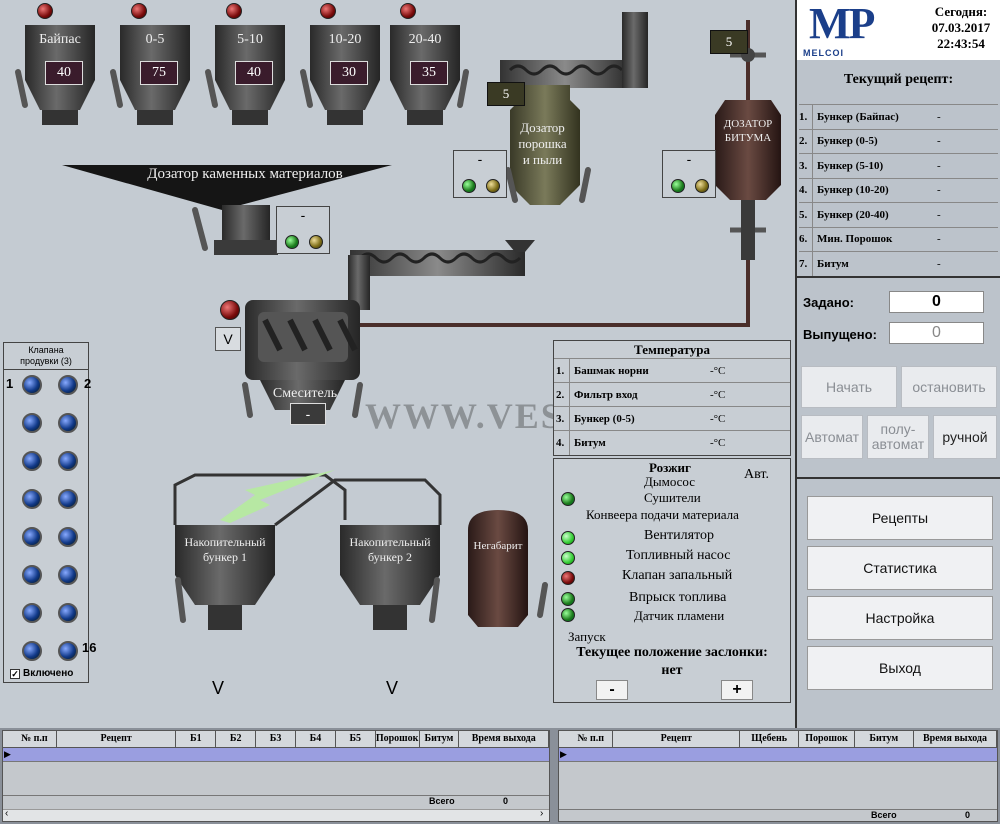  Describe the element at coordinates (316, 739) in the screenshot. I see `left-col-header: Б4` at that location.